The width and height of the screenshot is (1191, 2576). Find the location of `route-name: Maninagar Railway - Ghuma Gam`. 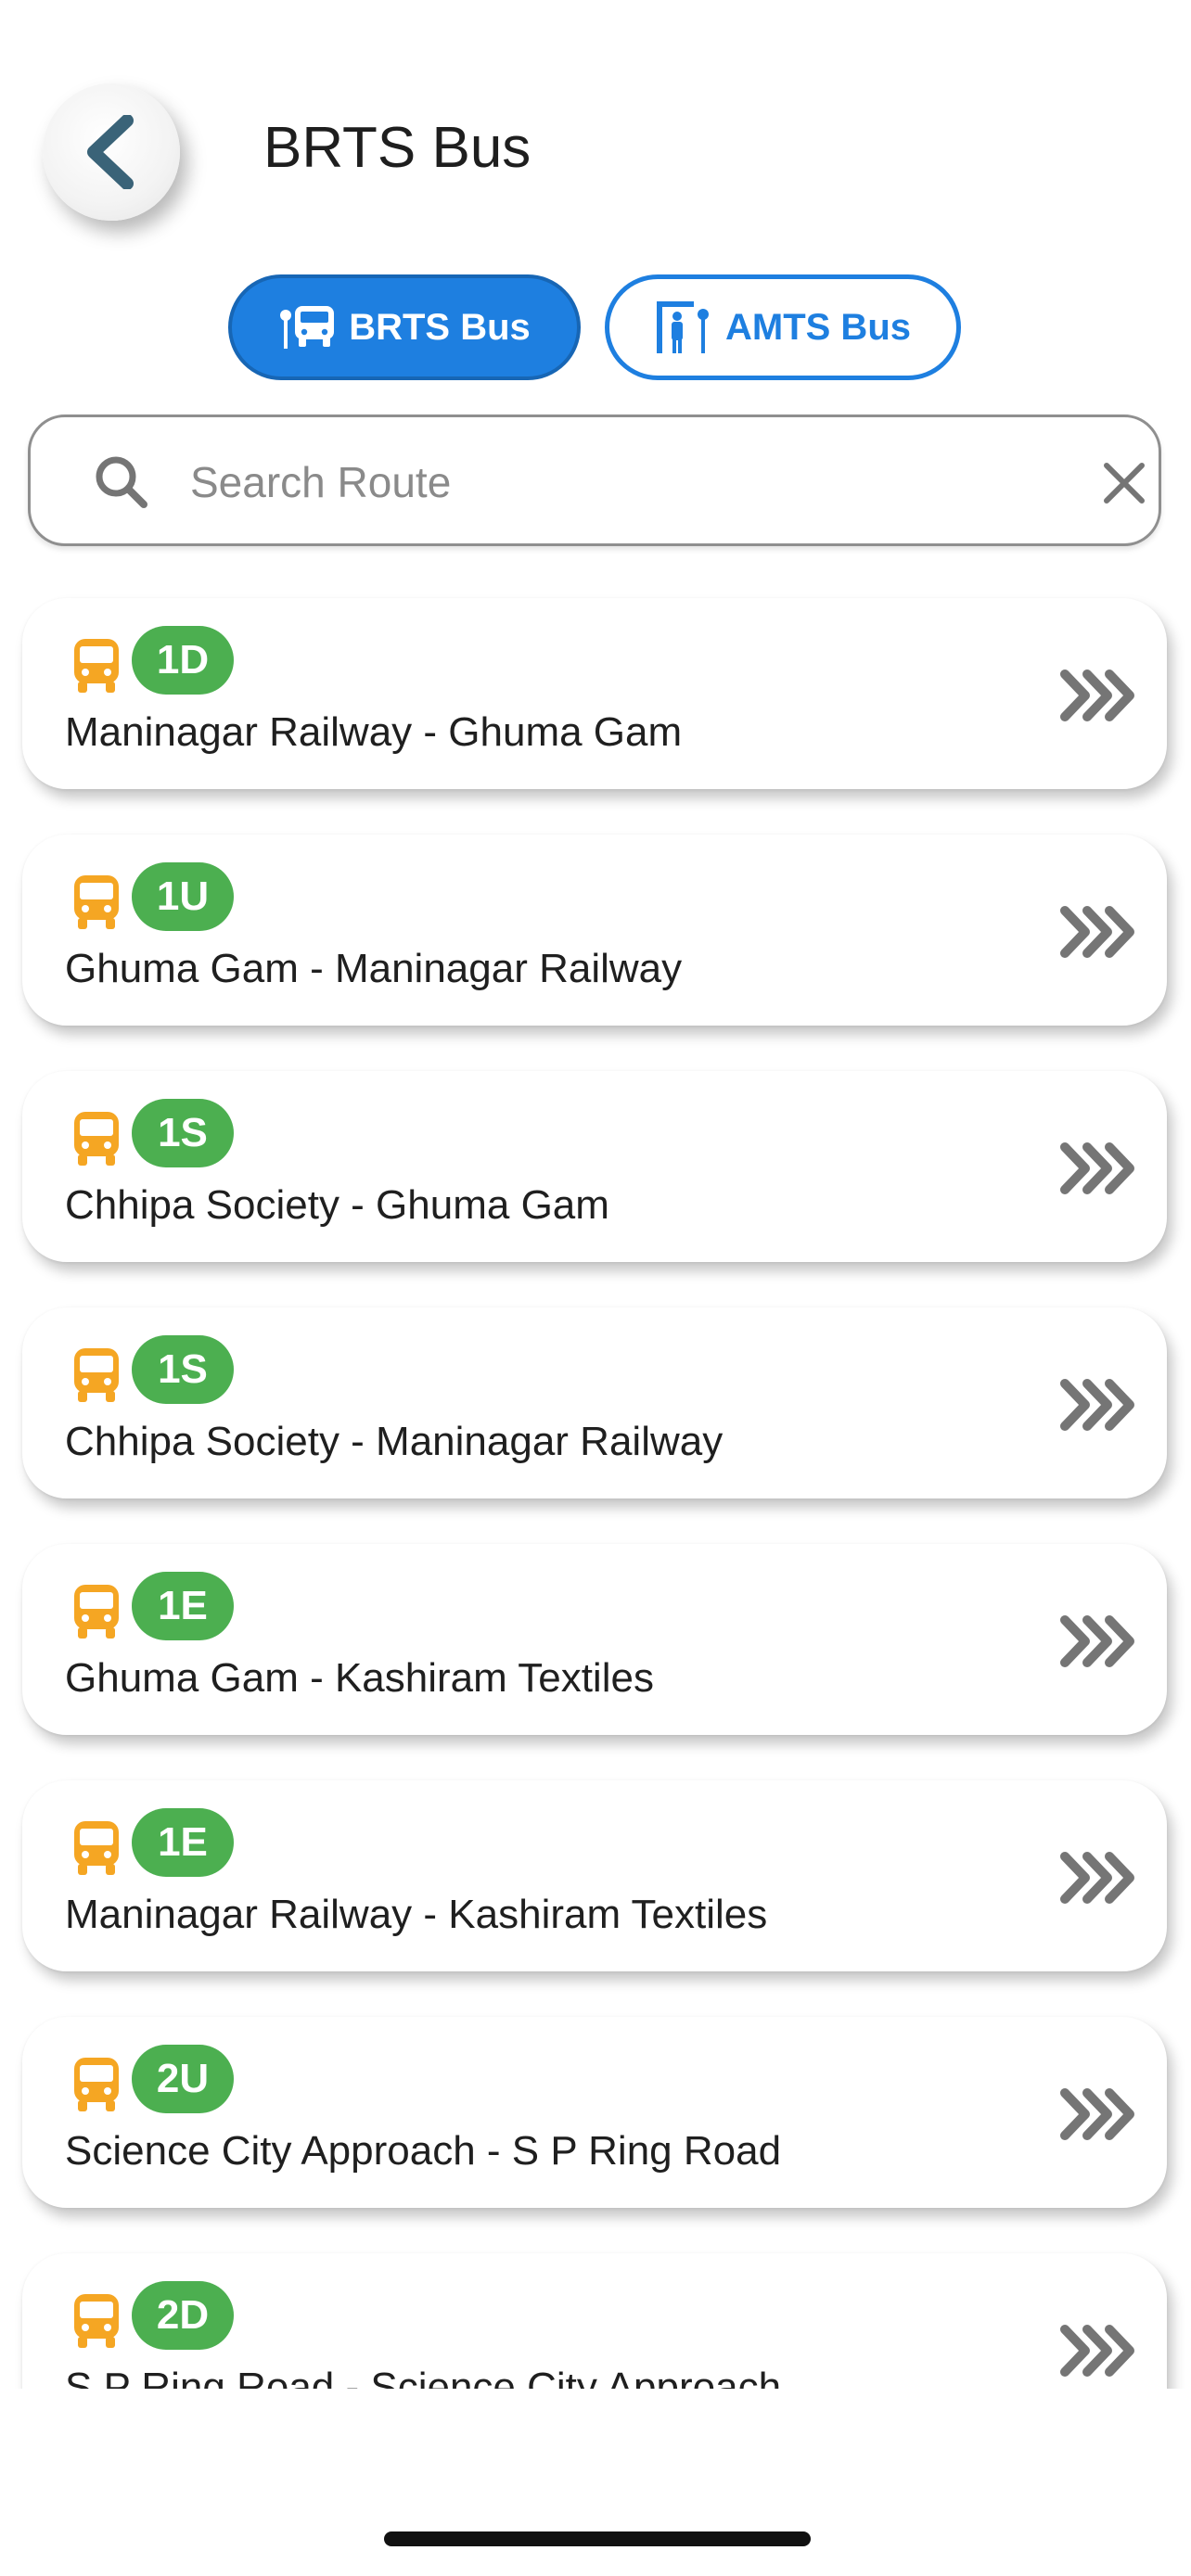

route-name: Maninagar Railway - Ghuma Gam is located at coordinates (374, 732).